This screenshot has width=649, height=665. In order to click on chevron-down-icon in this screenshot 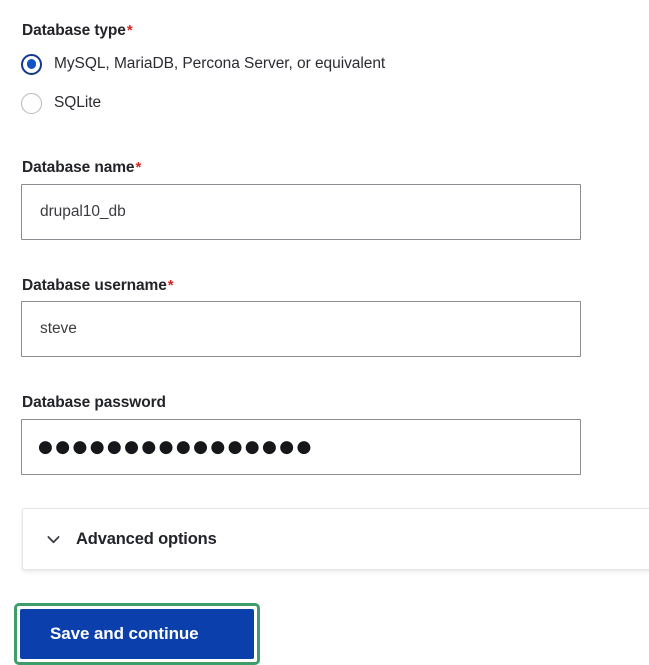, I will do `click(53, 539)`.